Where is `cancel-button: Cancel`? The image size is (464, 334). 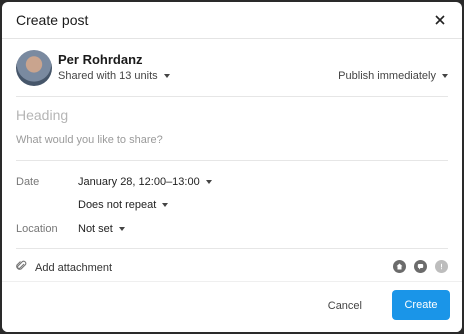 cancel-button: Cancel is located at coordinates (345, 306).